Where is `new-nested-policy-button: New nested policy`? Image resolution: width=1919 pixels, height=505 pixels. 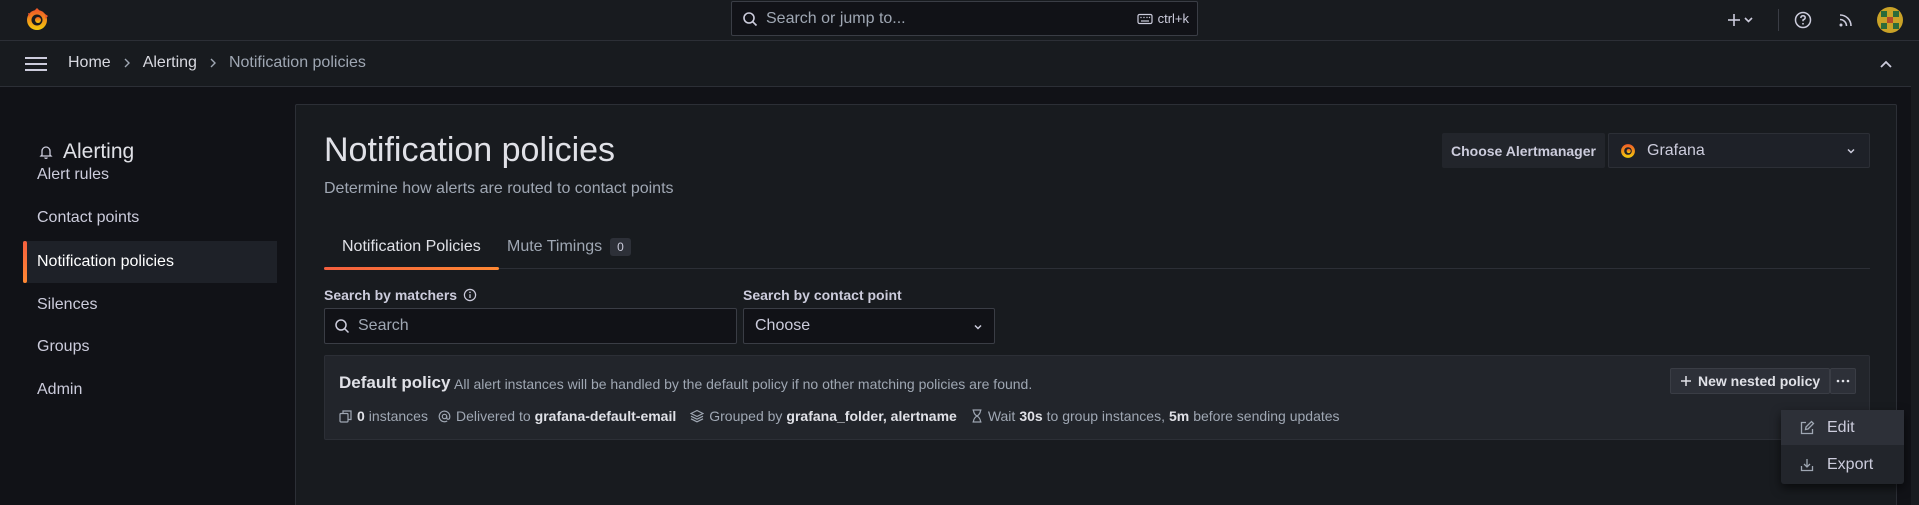 new-nested-policy-button: New nested policy is located at coordinates (1750, 381).